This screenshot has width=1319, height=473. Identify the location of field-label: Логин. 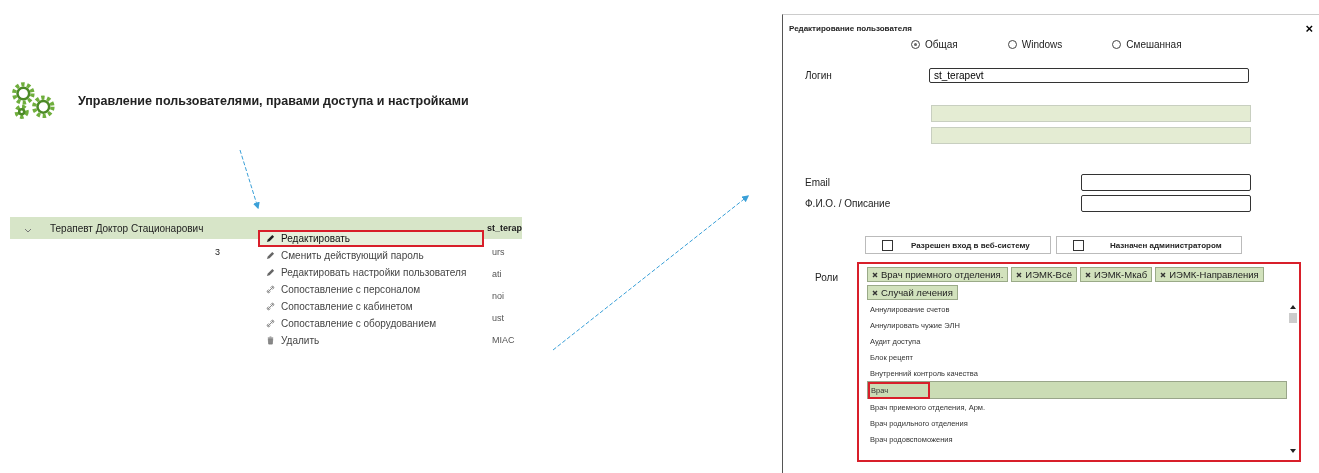
(819, 75).